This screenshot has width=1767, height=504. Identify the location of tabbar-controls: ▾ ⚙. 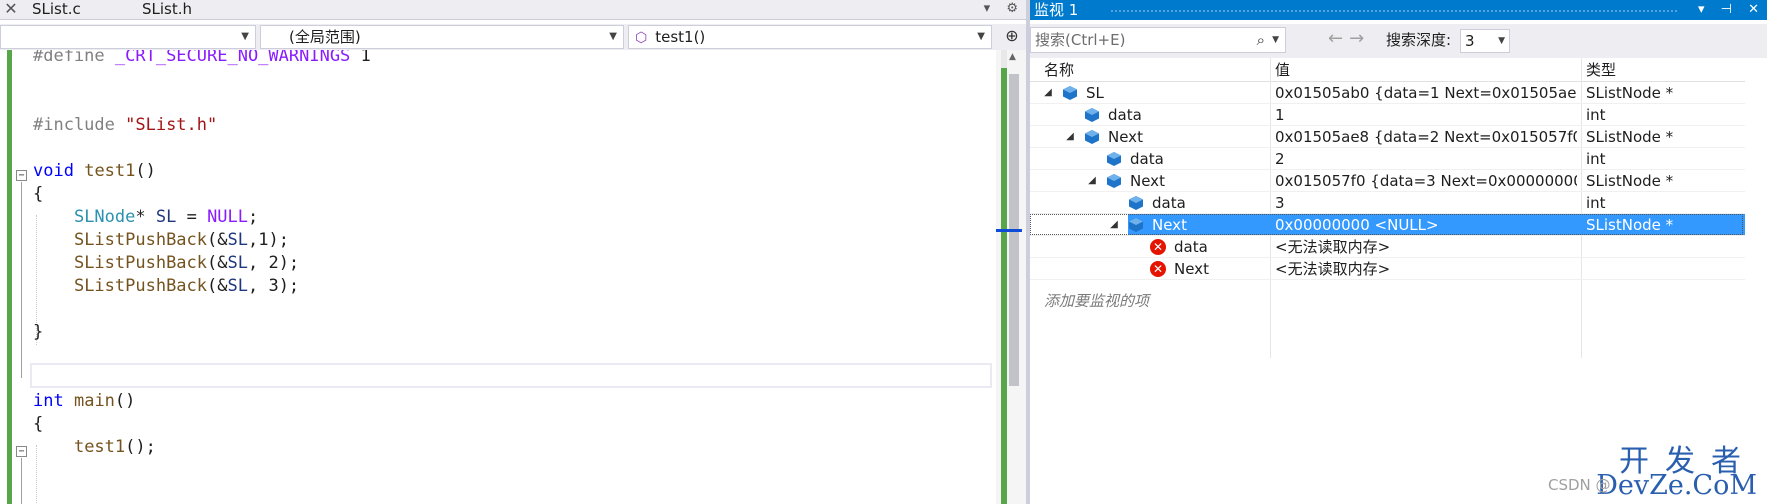
(995, 10).